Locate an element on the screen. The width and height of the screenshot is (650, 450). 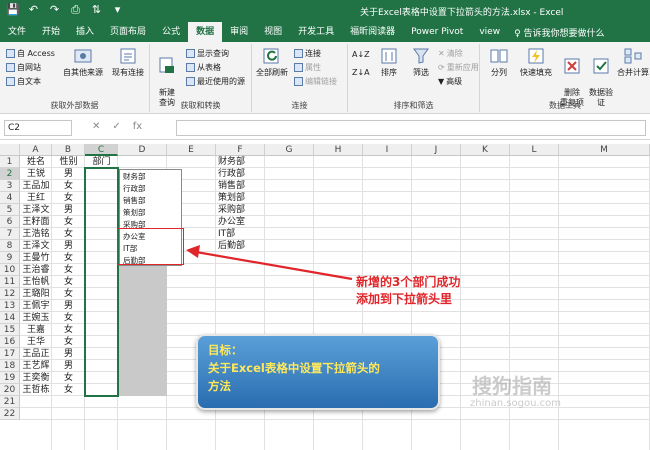
cancel-icon: ✕ is located at coordinates (96, 126).